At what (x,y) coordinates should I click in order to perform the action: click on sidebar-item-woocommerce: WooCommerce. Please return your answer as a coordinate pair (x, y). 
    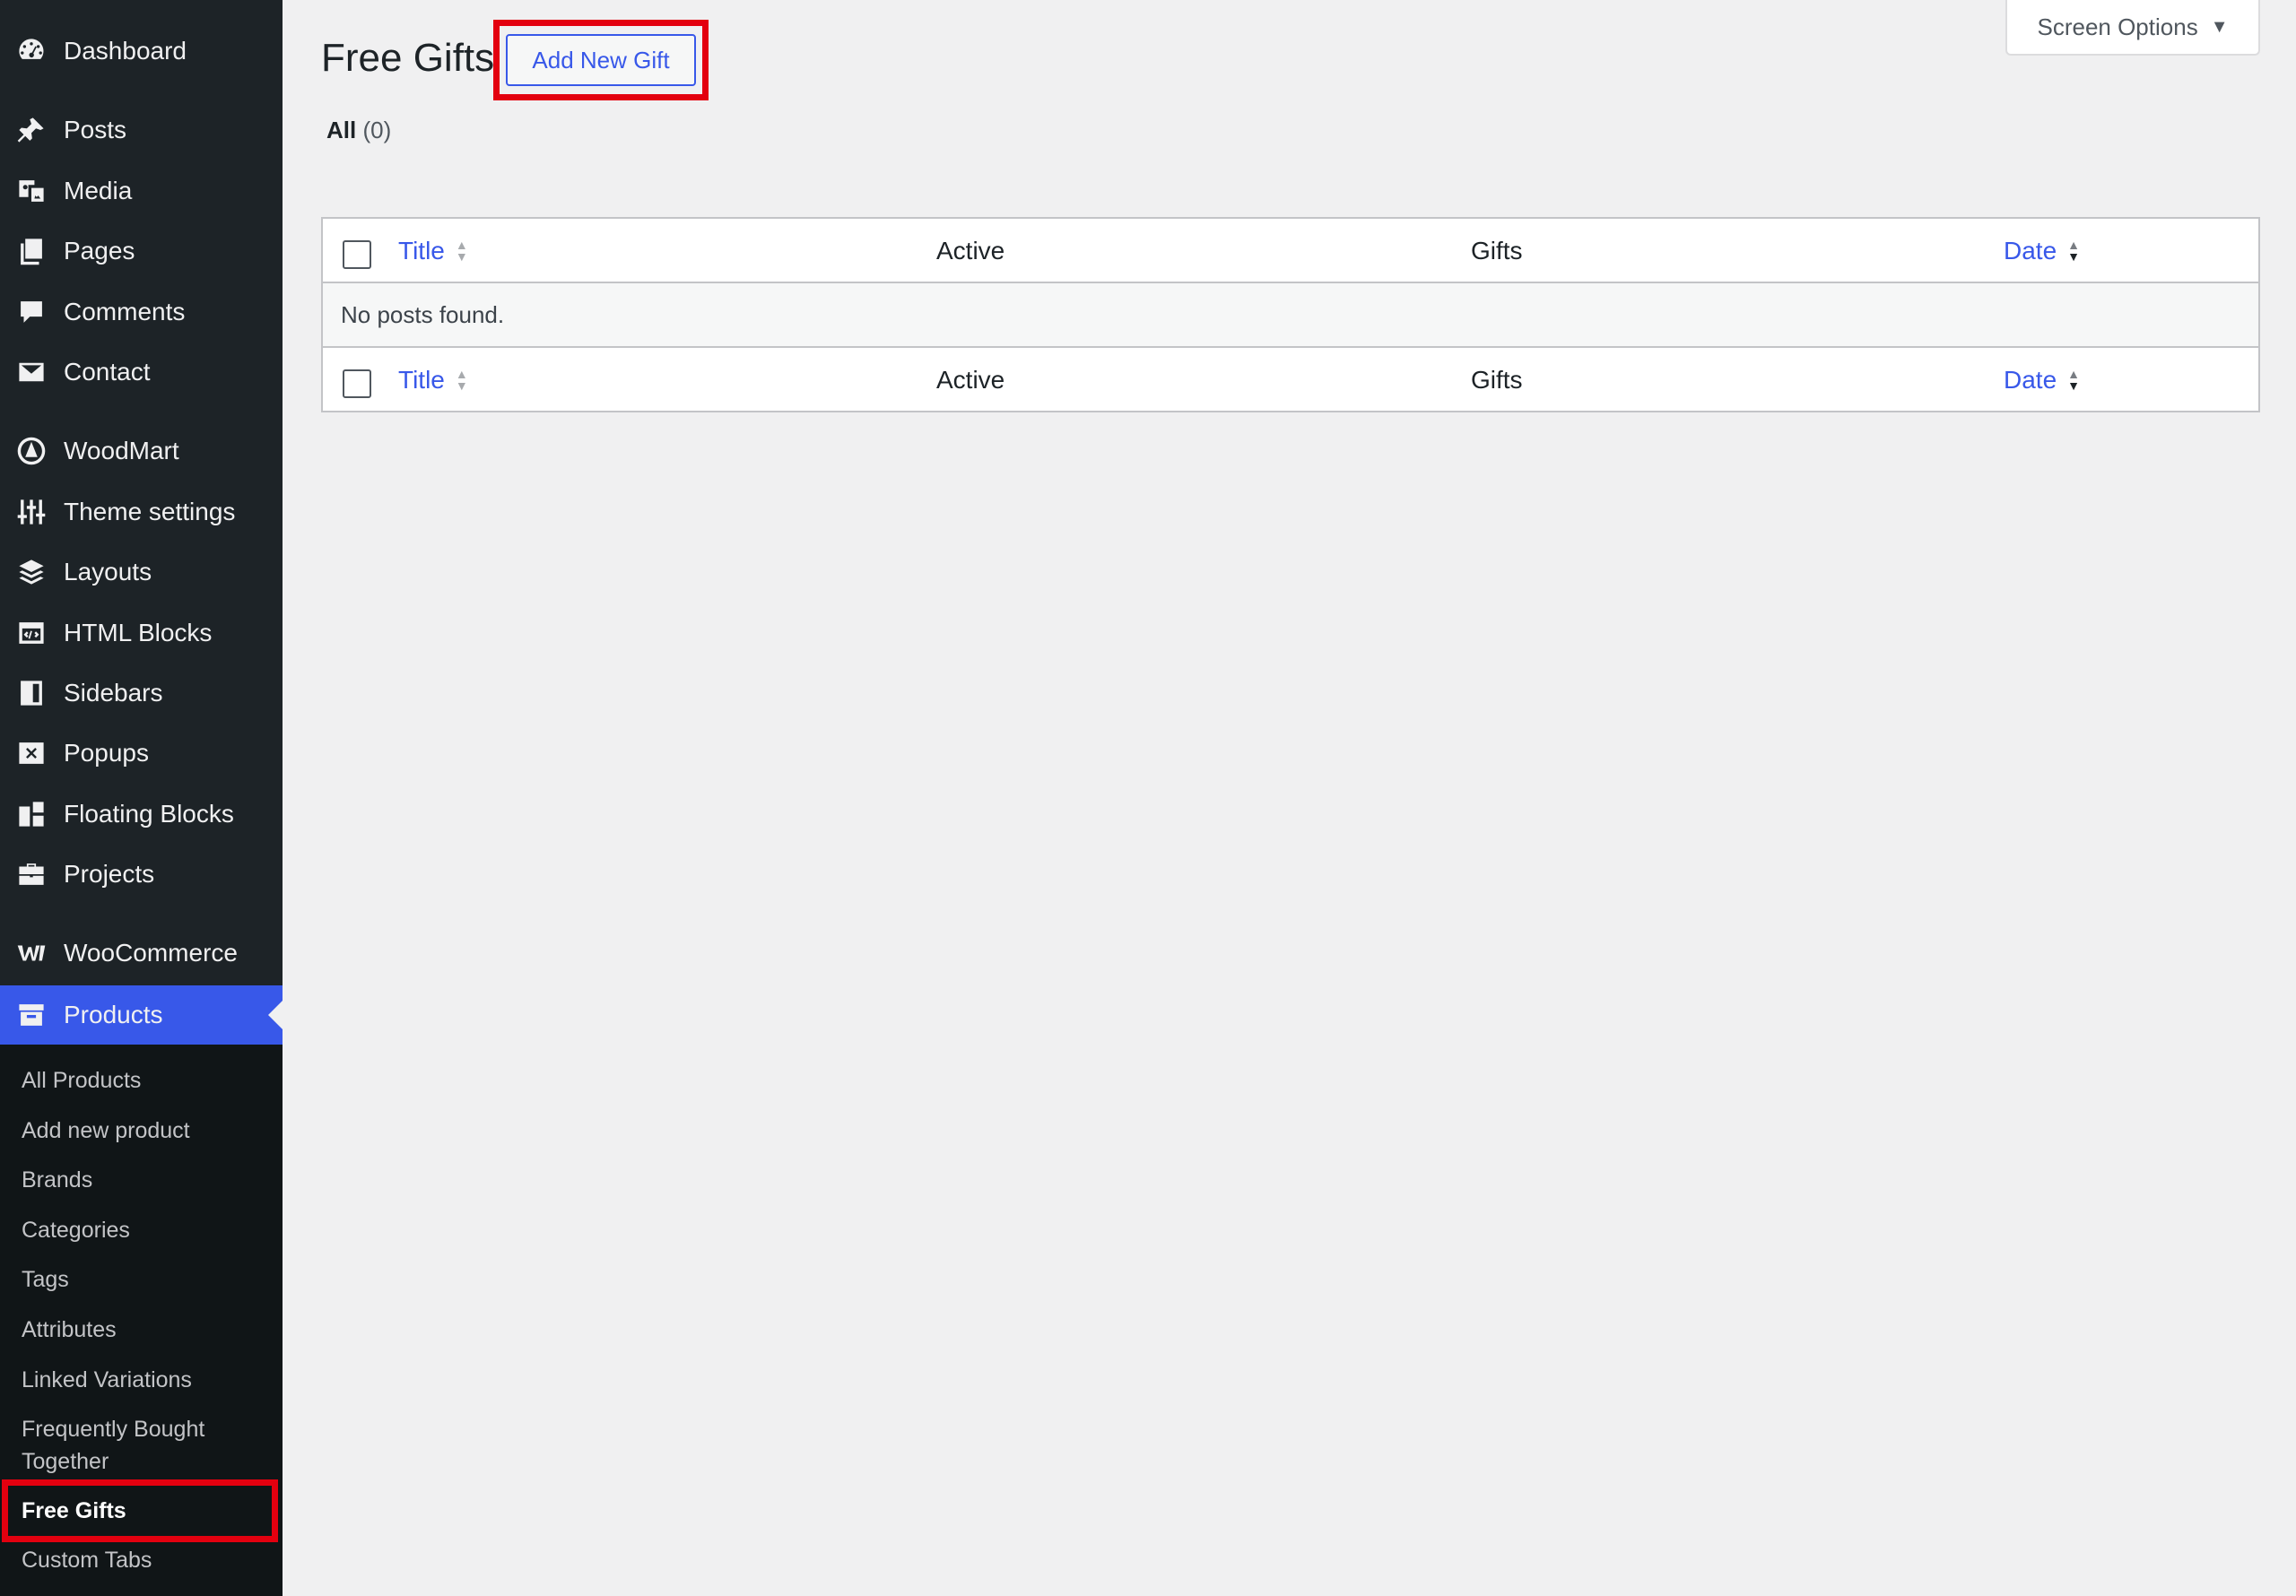
    Looking at the image, I should click on (141, 953).